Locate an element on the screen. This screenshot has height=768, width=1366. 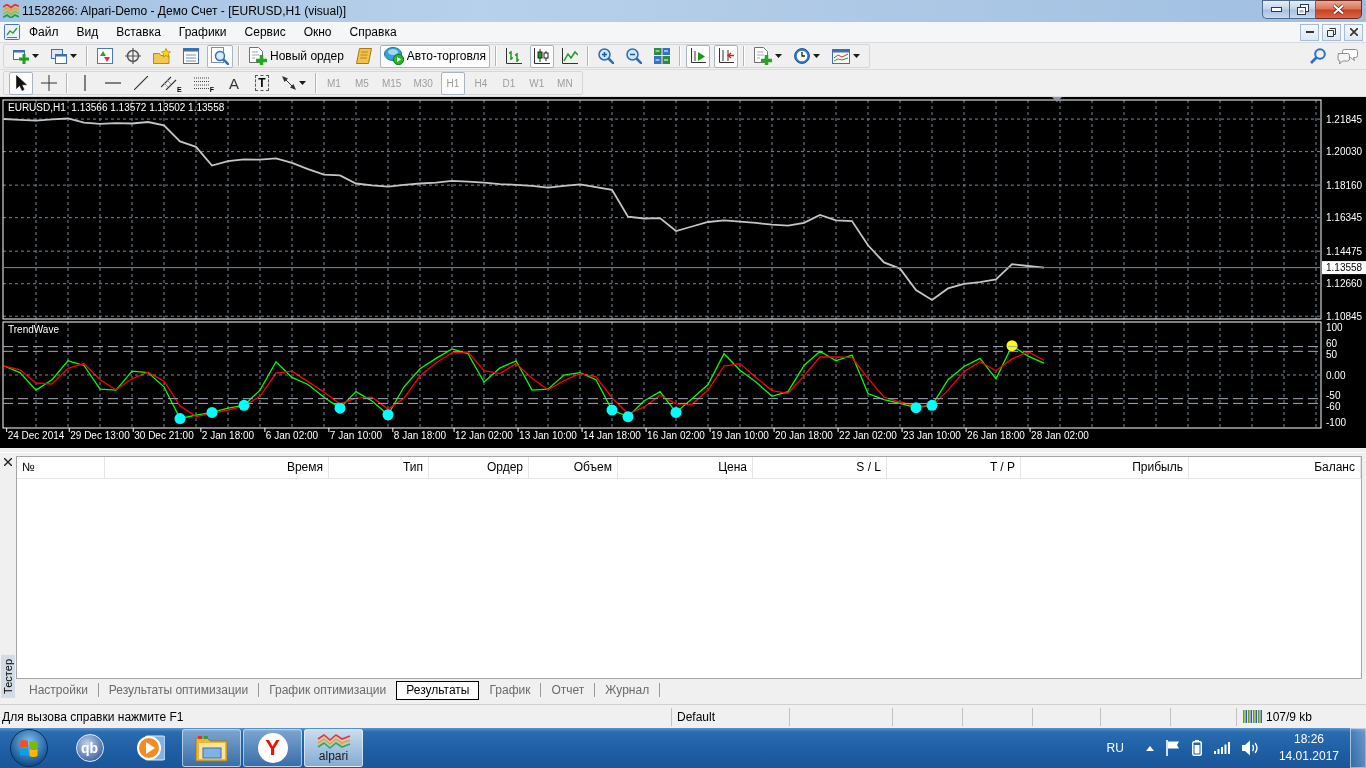
show-desktop-button is located at coordinates (1358, 748).